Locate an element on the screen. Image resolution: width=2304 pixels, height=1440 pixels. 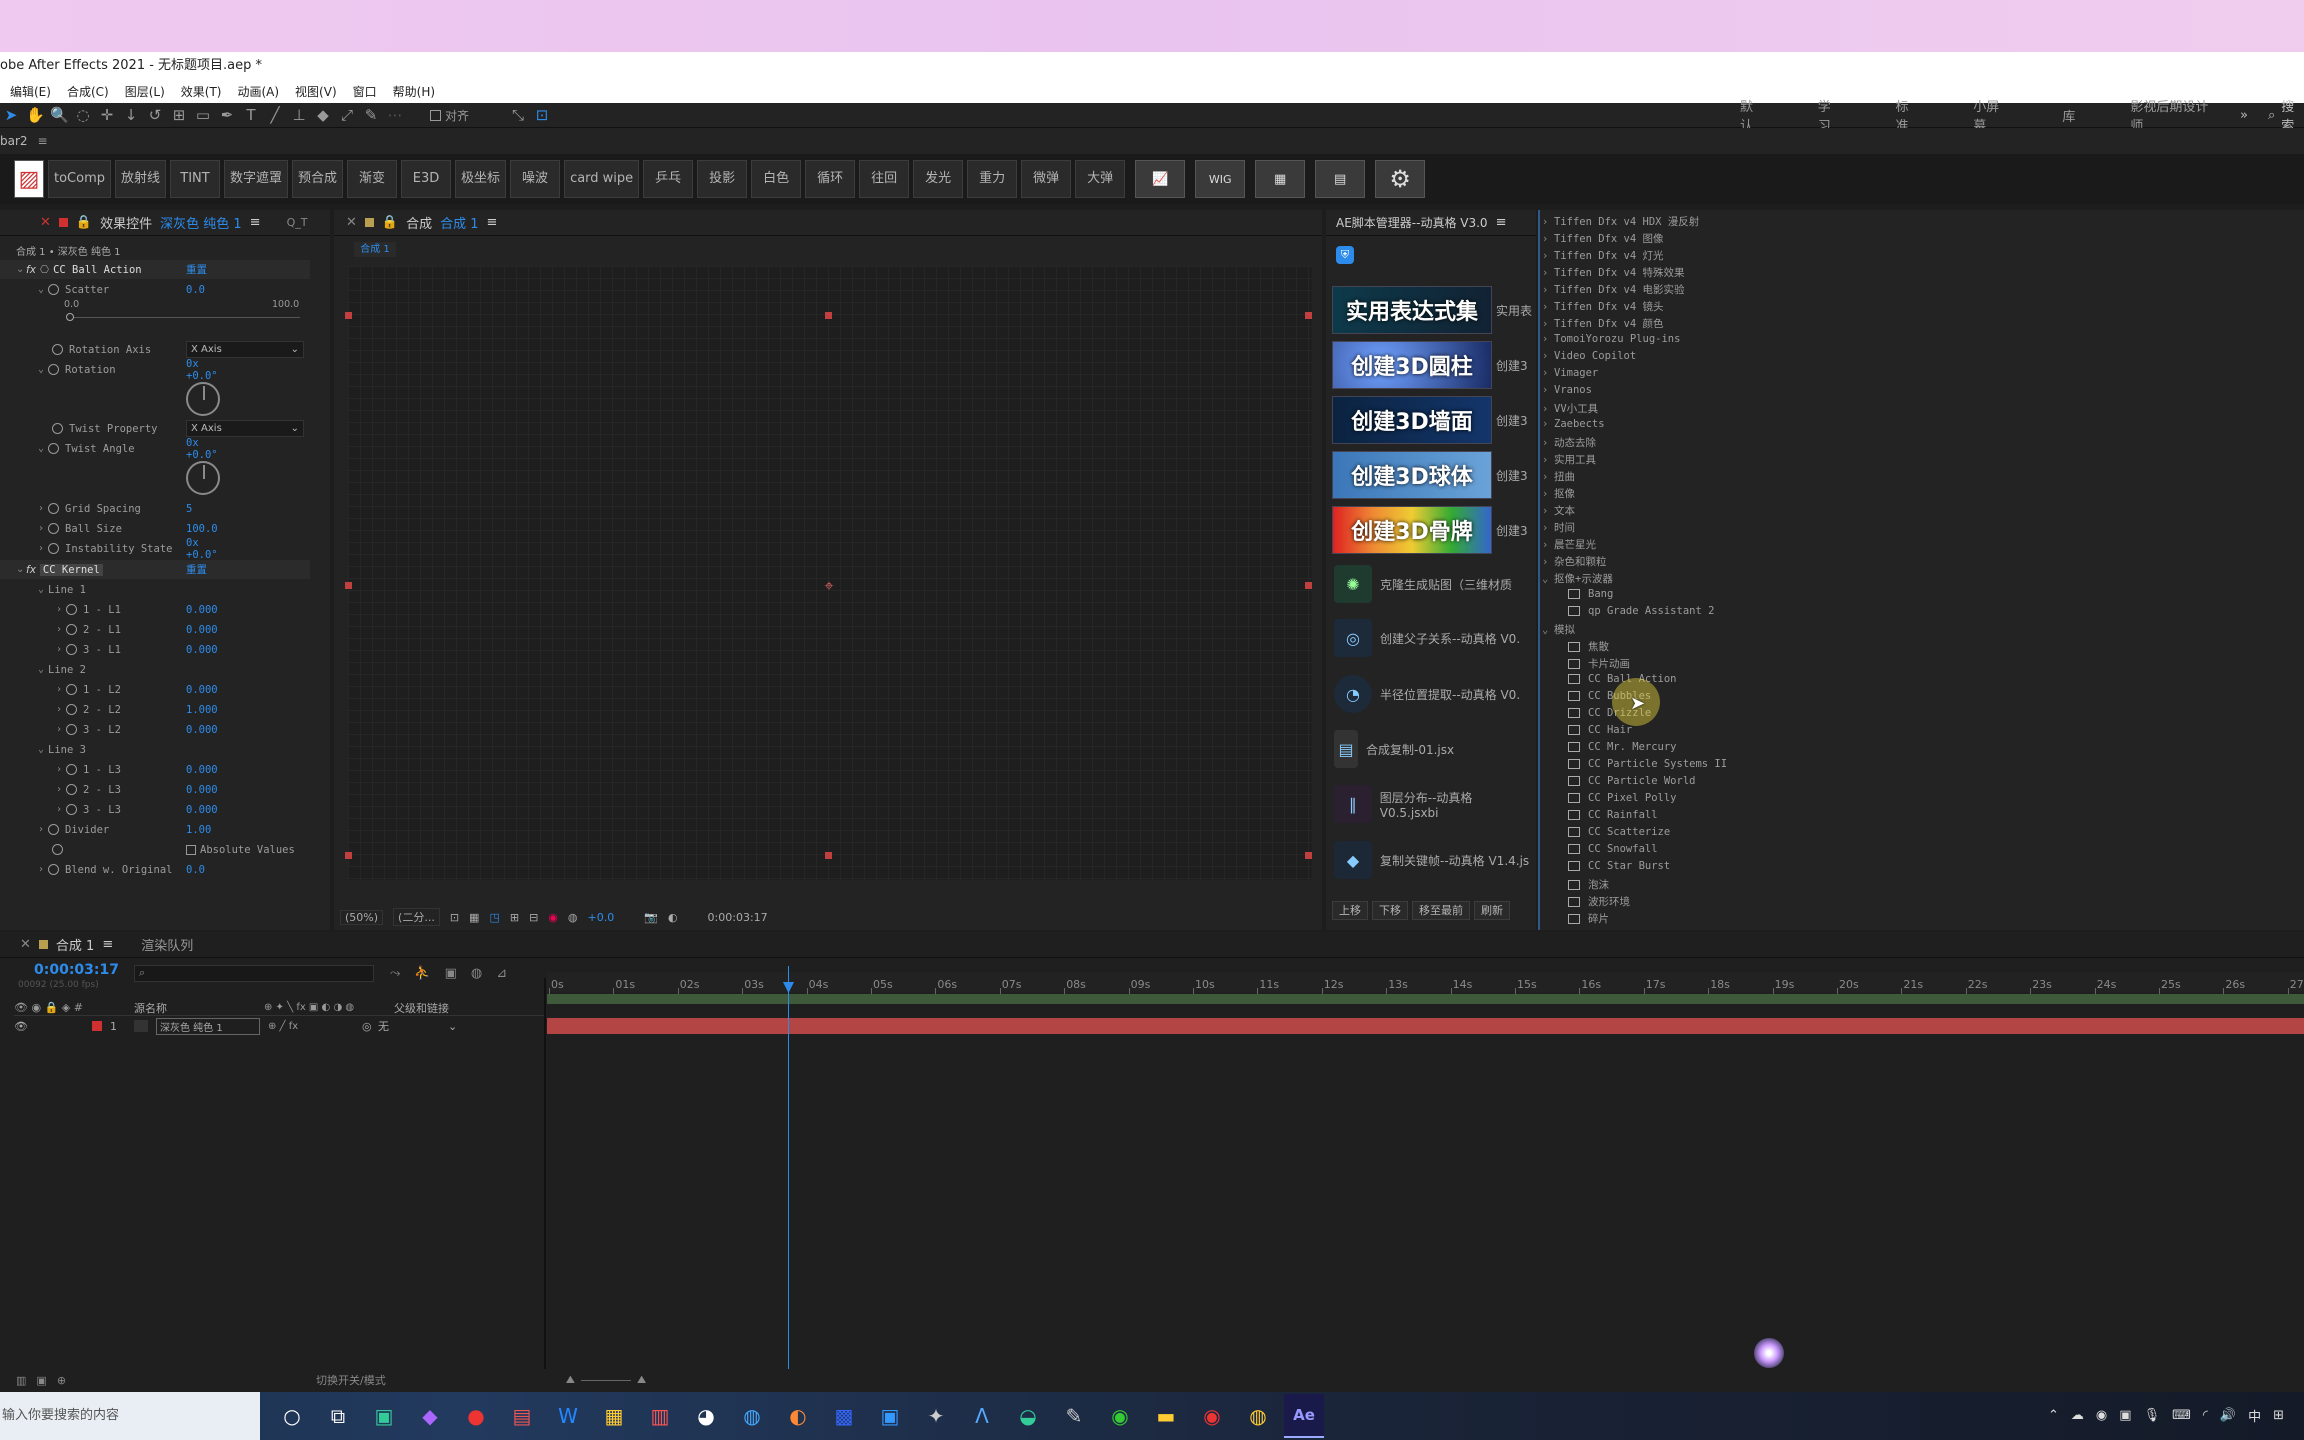
group-line2: ⌄ Line 2 is located at coordinates (43, 669).